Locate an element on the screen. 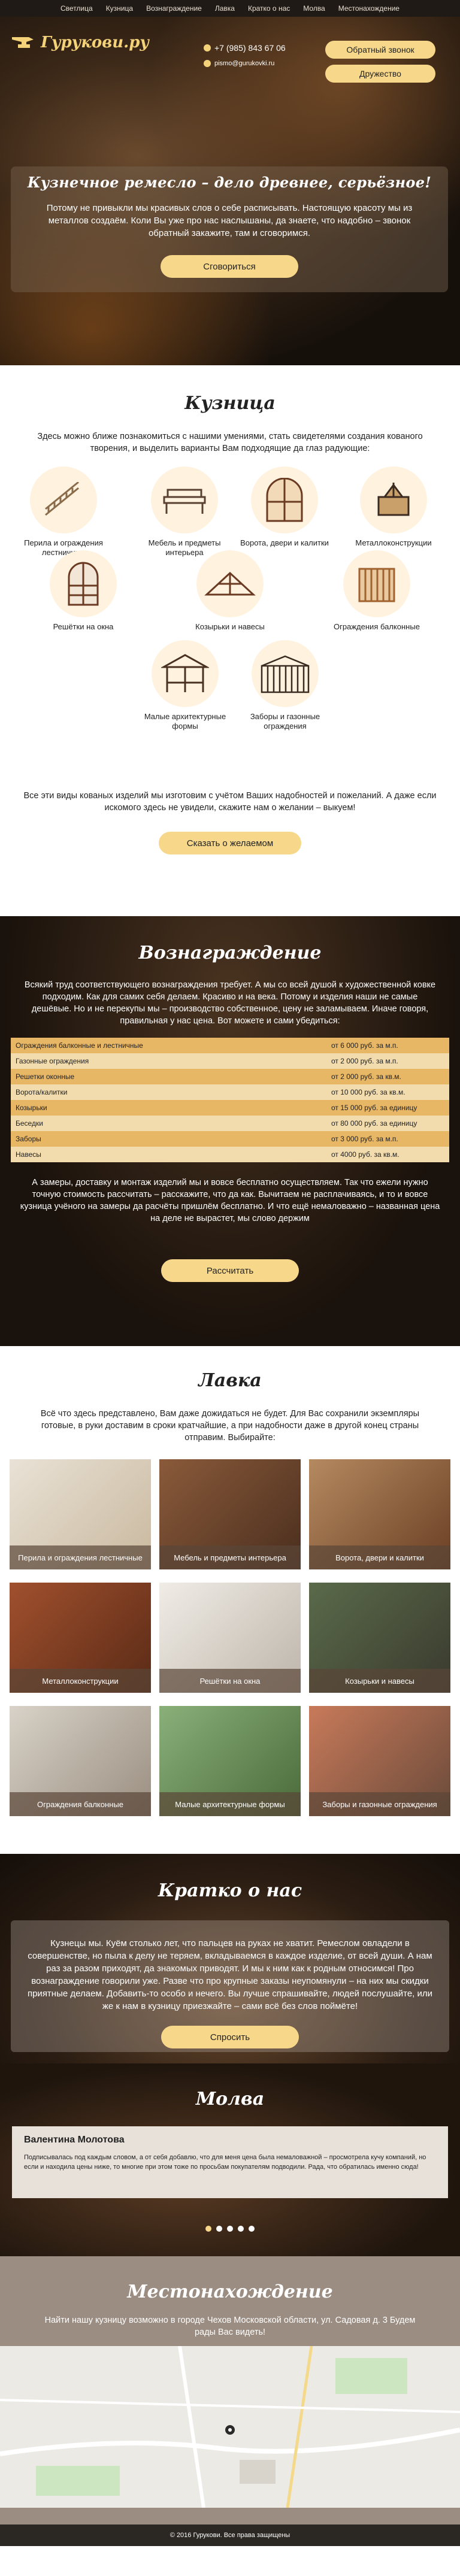 Image resolution: width=460 pixels, height=2576 pixels. say-wish-button: Сказать о желаемом is located at coordinates (230, 843).